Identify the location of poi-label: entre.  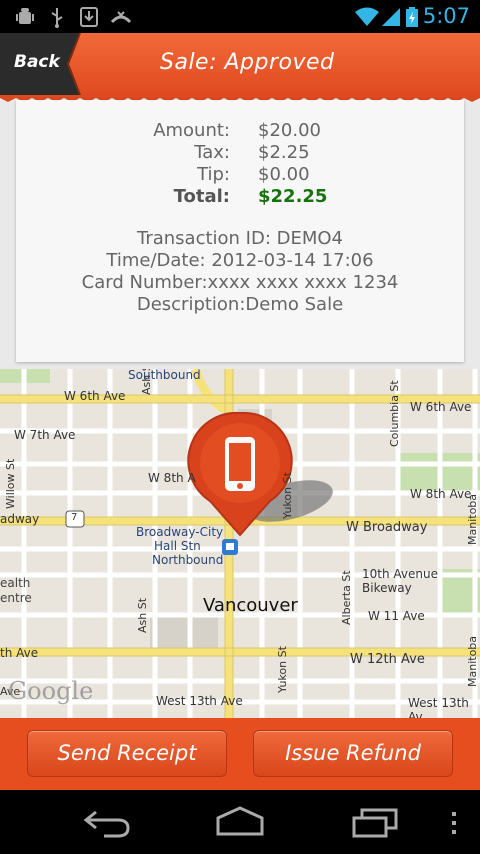
(16, 598).